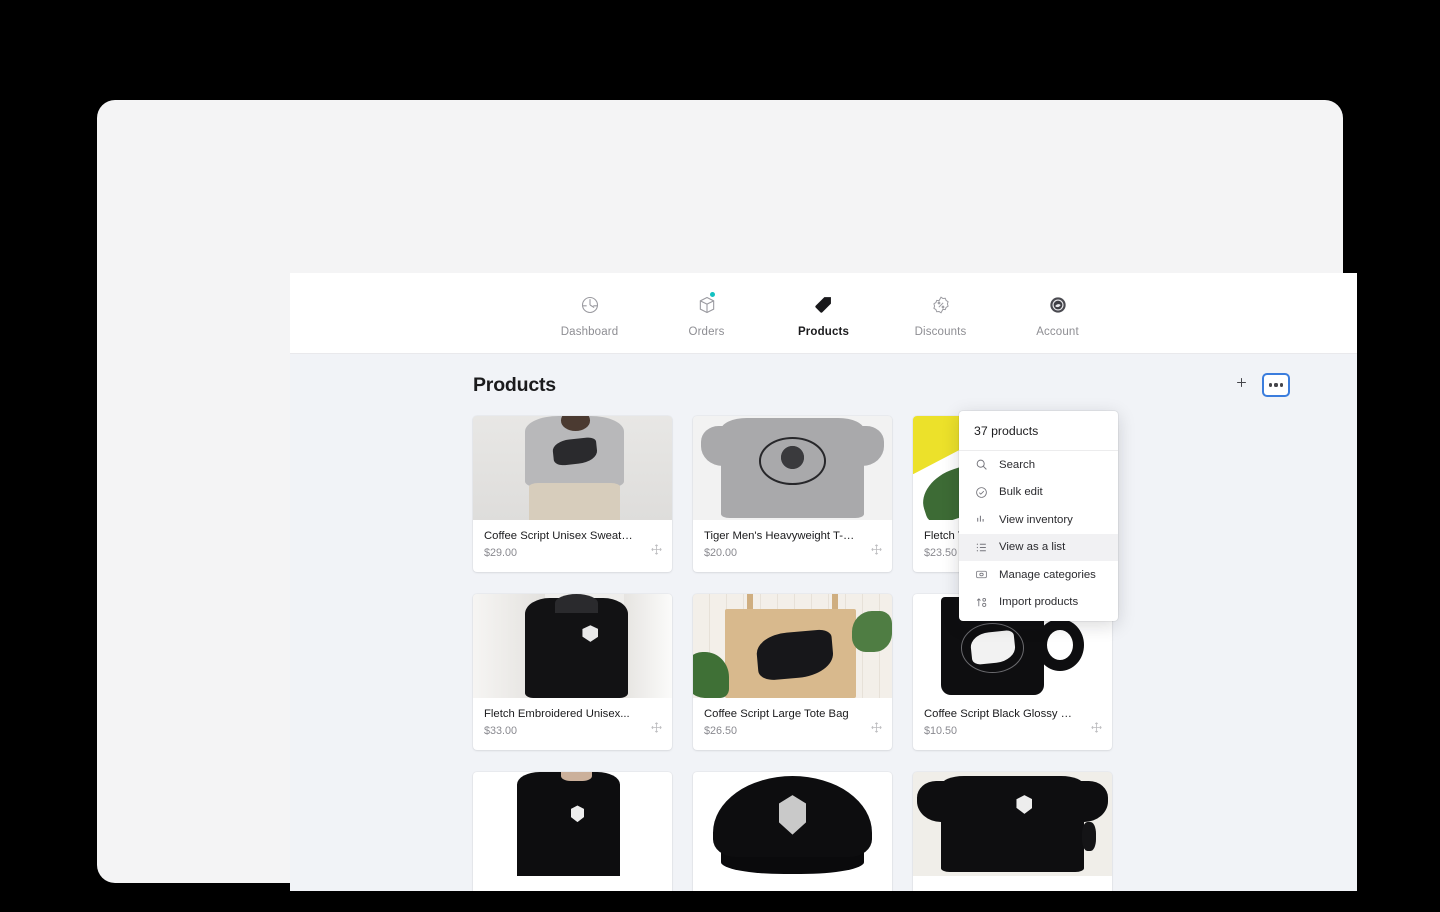 This screenshot has width=1440, height=912. I want to click on header-actions, so click(1280, 385).